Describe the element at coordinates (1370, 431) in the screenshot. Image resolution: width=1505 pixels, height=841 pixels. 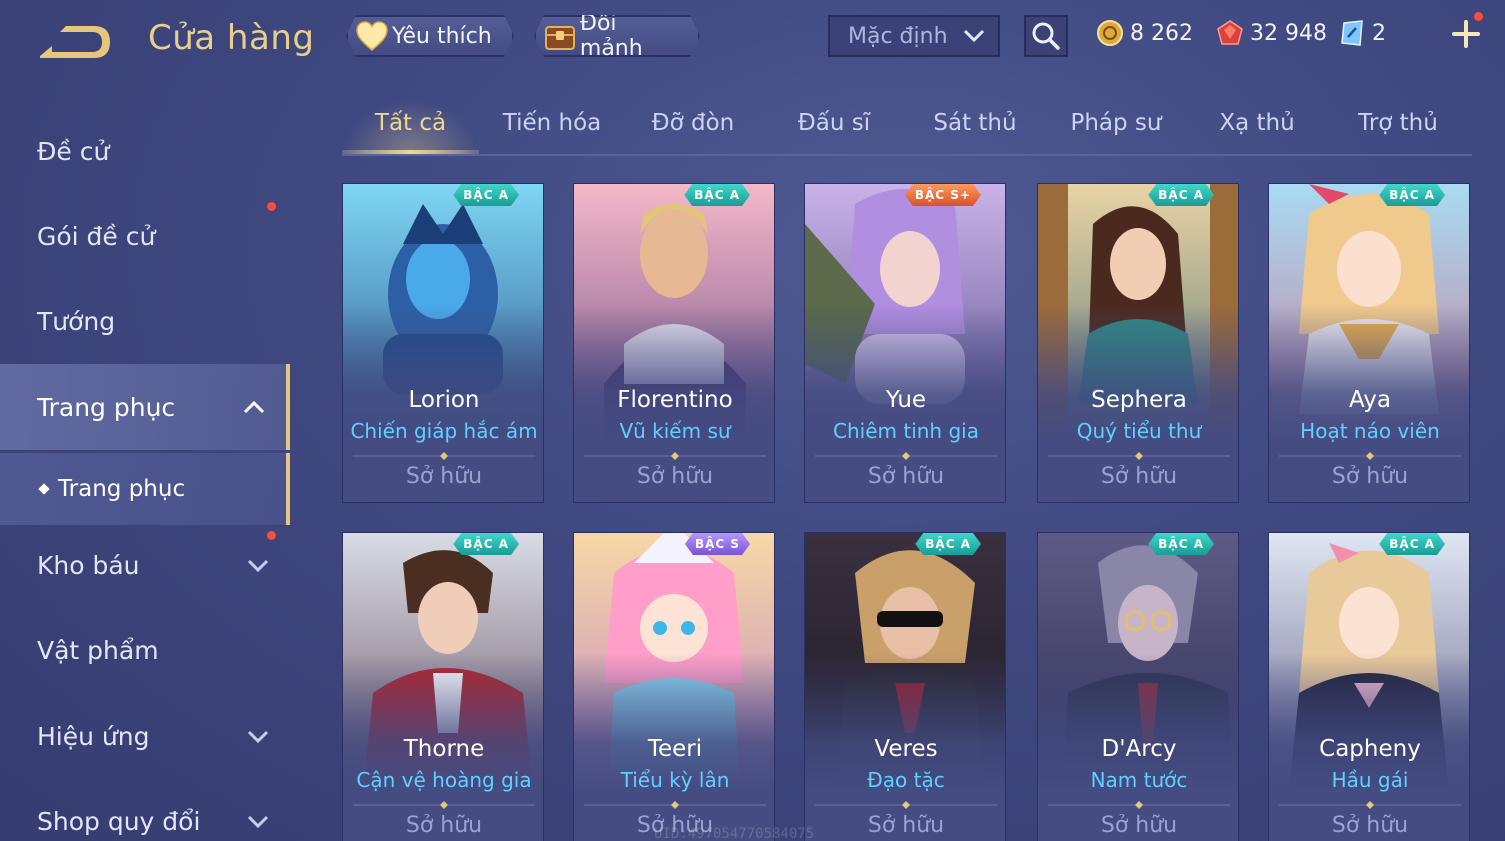
I see `skin-name: Hoạt náo viên` at that location.